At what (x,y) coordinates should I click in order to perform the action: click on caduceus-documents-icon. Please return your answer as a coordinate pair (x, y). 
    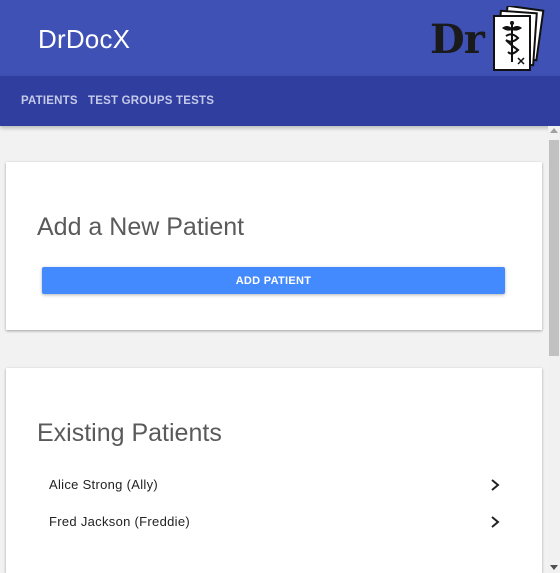
    Looking at the image, I should click on (519, 38).